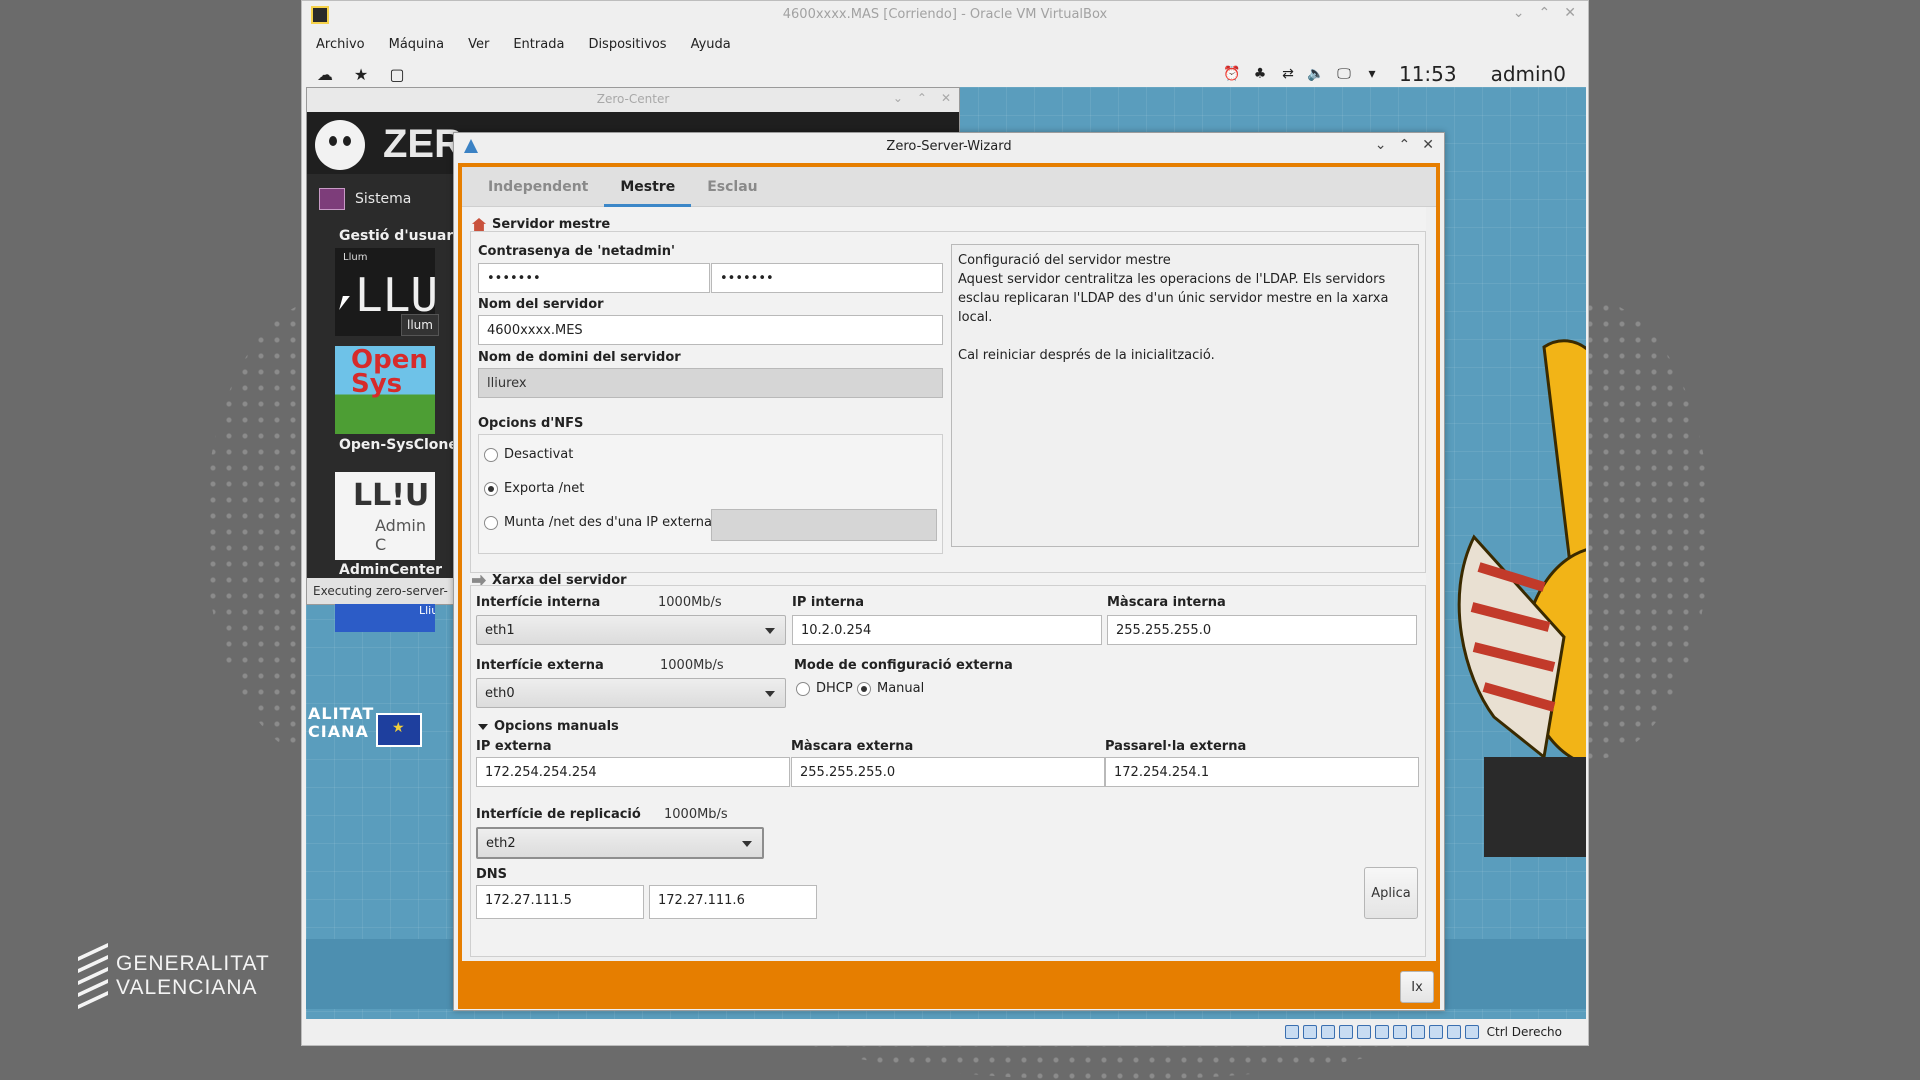 This screenshot has height=1080, width=1920. I want to click on tray-expand-icon: ▾, so click(1372, 74).